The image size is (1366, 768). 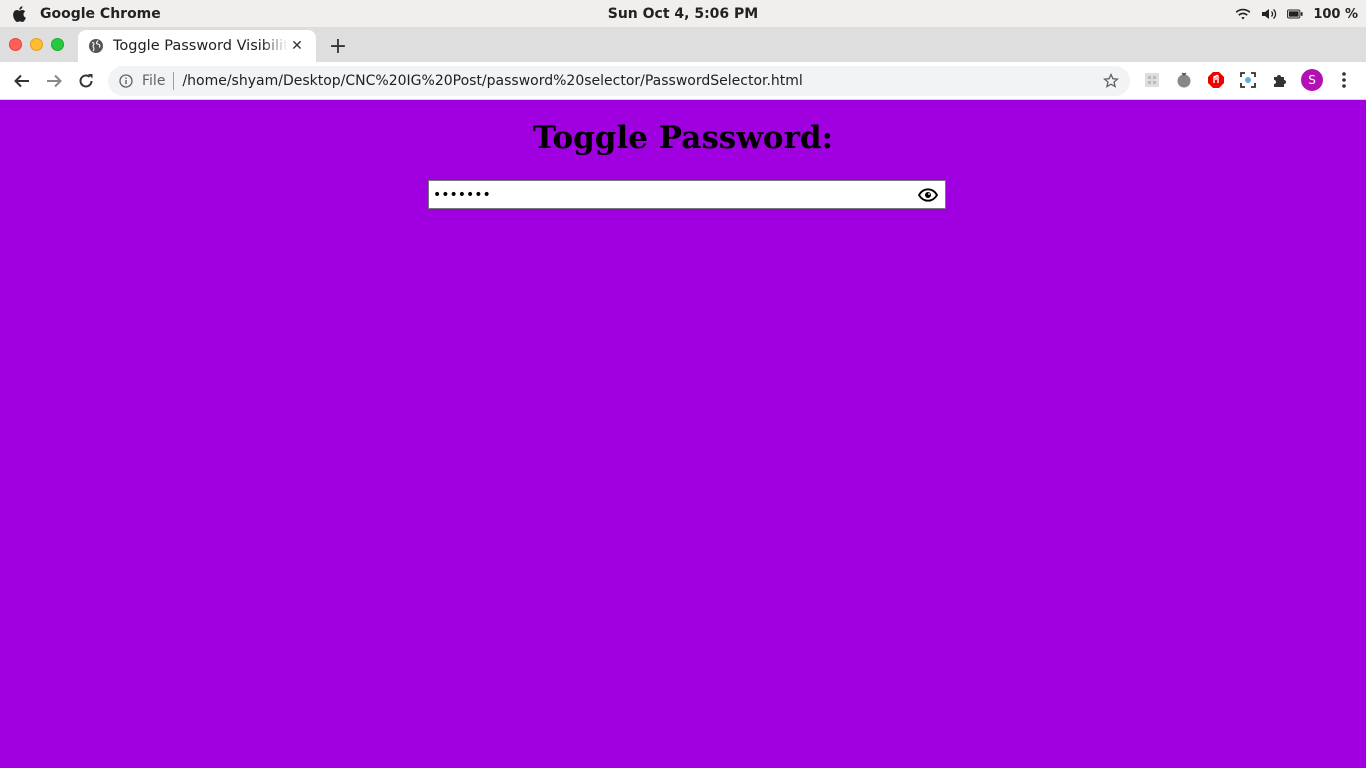 I want to click on page-title: Toggle Password:, so click(x=683, y=138).